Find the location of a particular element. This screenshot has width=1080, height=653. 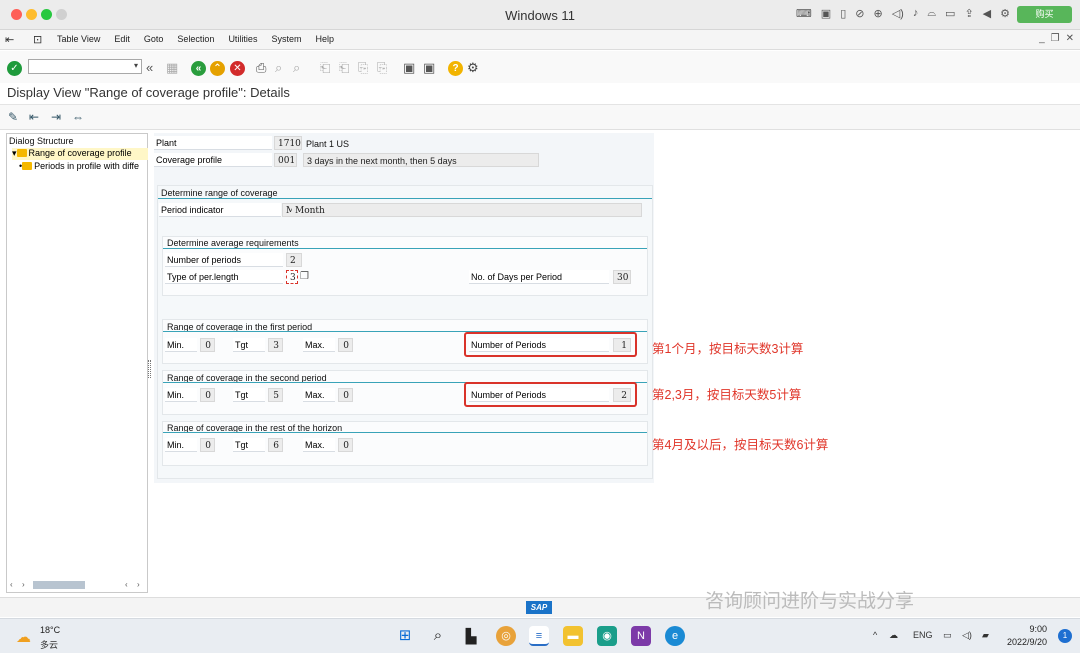

restore-icon: ❐ is located at coordinates (1055, 38).